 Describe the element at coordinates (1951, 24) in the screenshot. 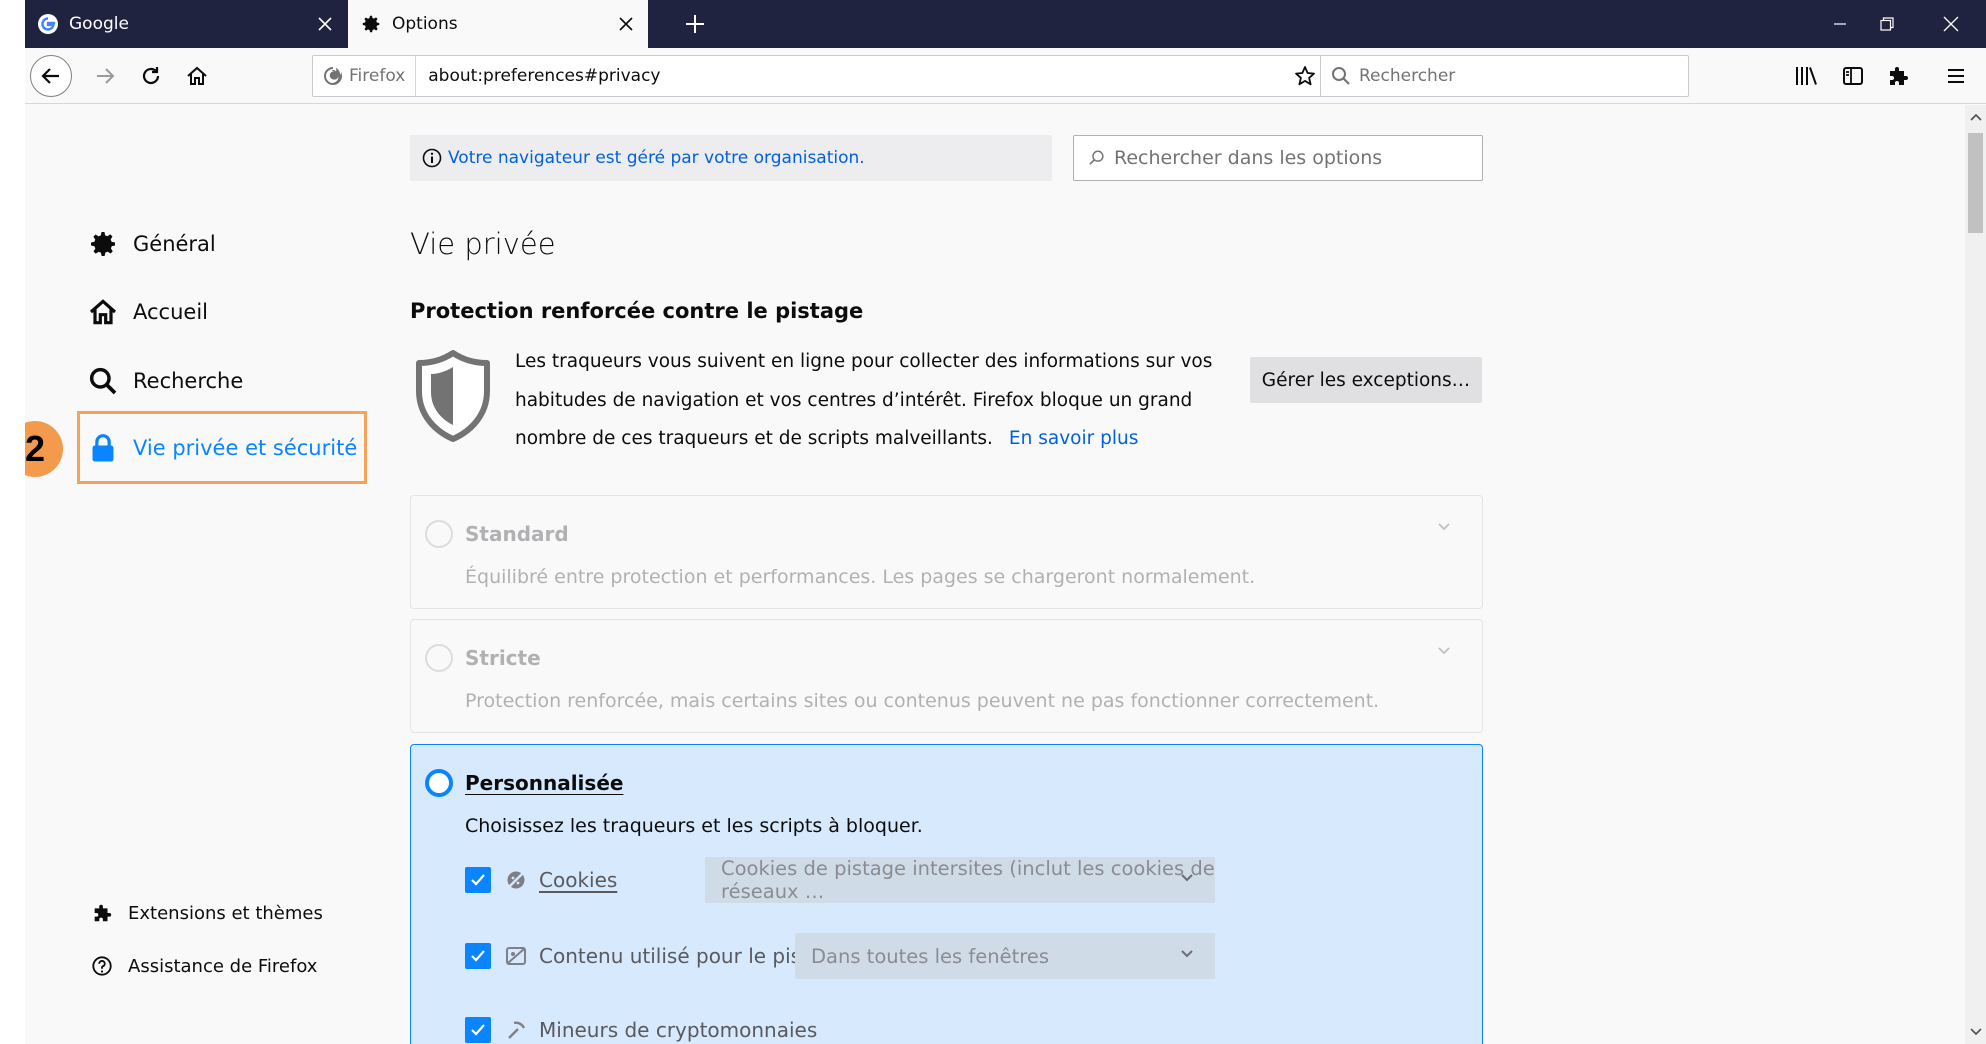

I see `close-window-icon` at that location.